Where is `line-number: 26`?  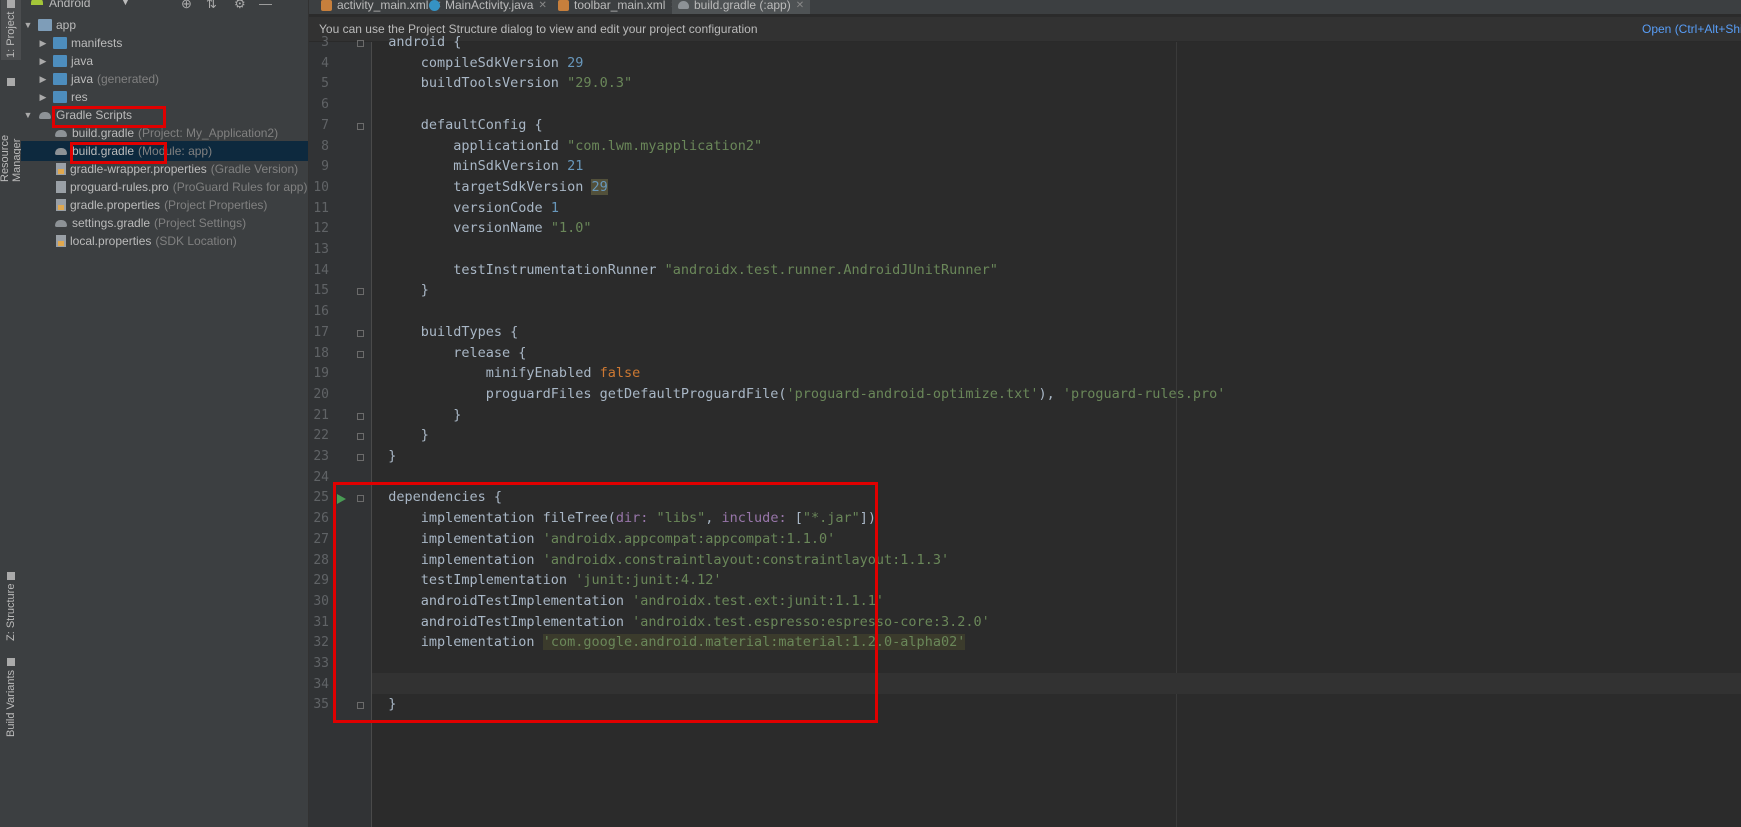 line-number: 26 is located at coordinates (321, 519).